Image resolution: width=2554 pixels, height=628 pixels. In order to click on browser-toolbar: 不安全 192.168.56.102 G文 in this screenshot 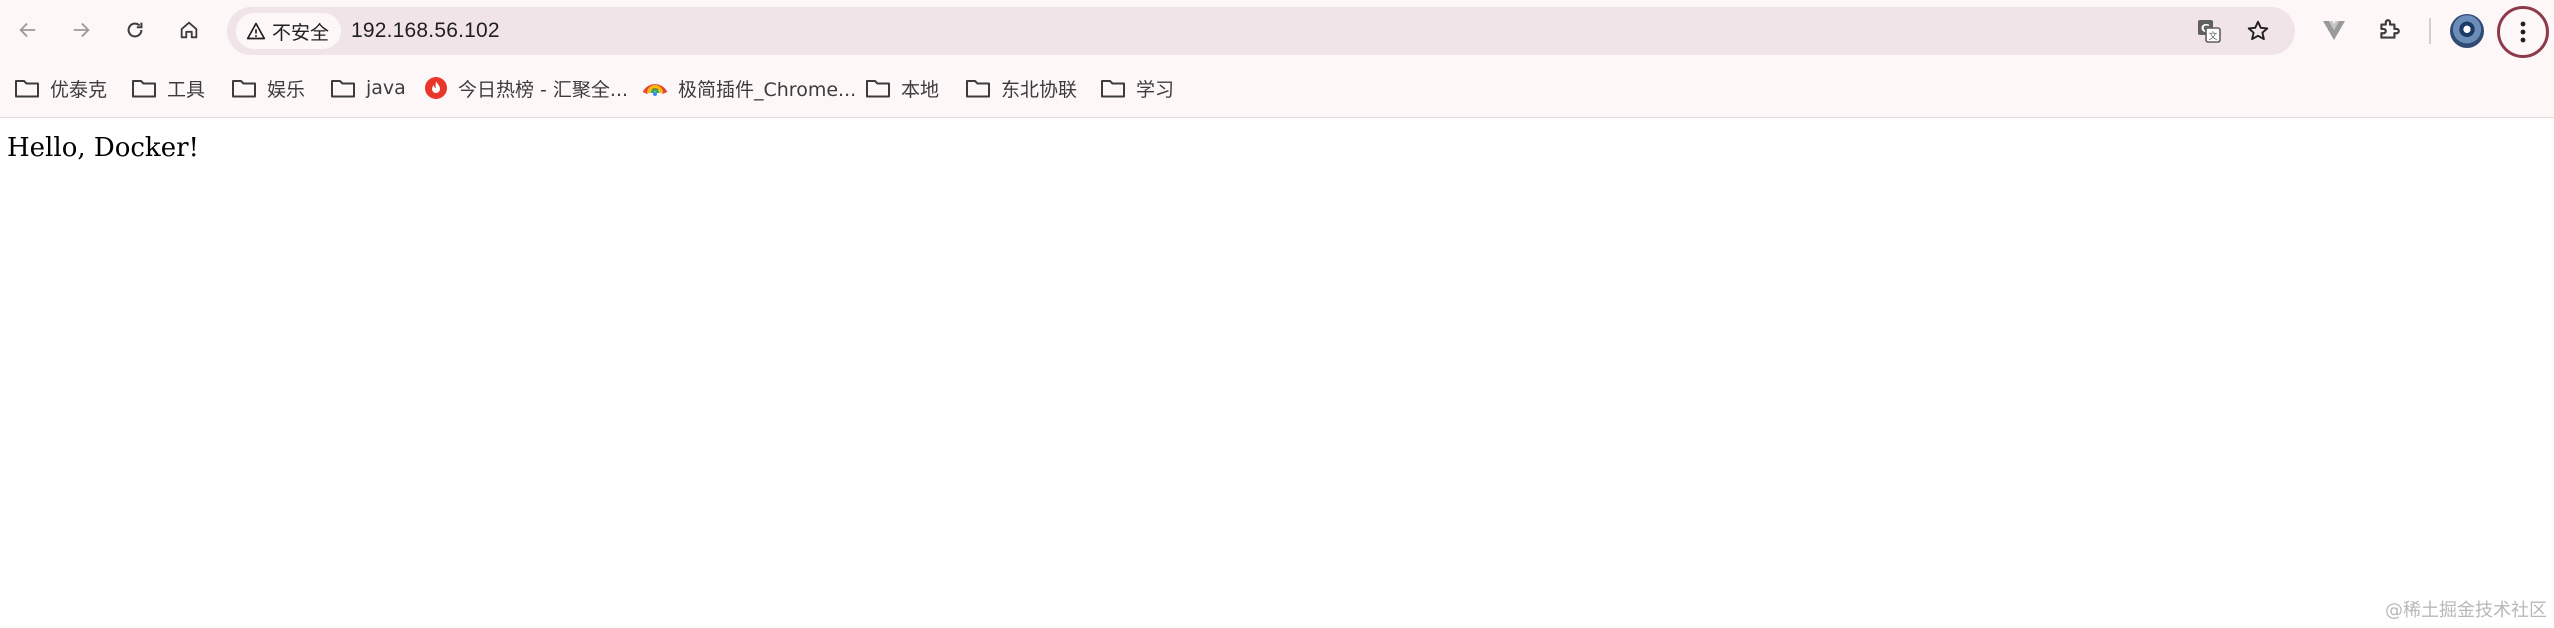, I will do `click(1277, 31)`.